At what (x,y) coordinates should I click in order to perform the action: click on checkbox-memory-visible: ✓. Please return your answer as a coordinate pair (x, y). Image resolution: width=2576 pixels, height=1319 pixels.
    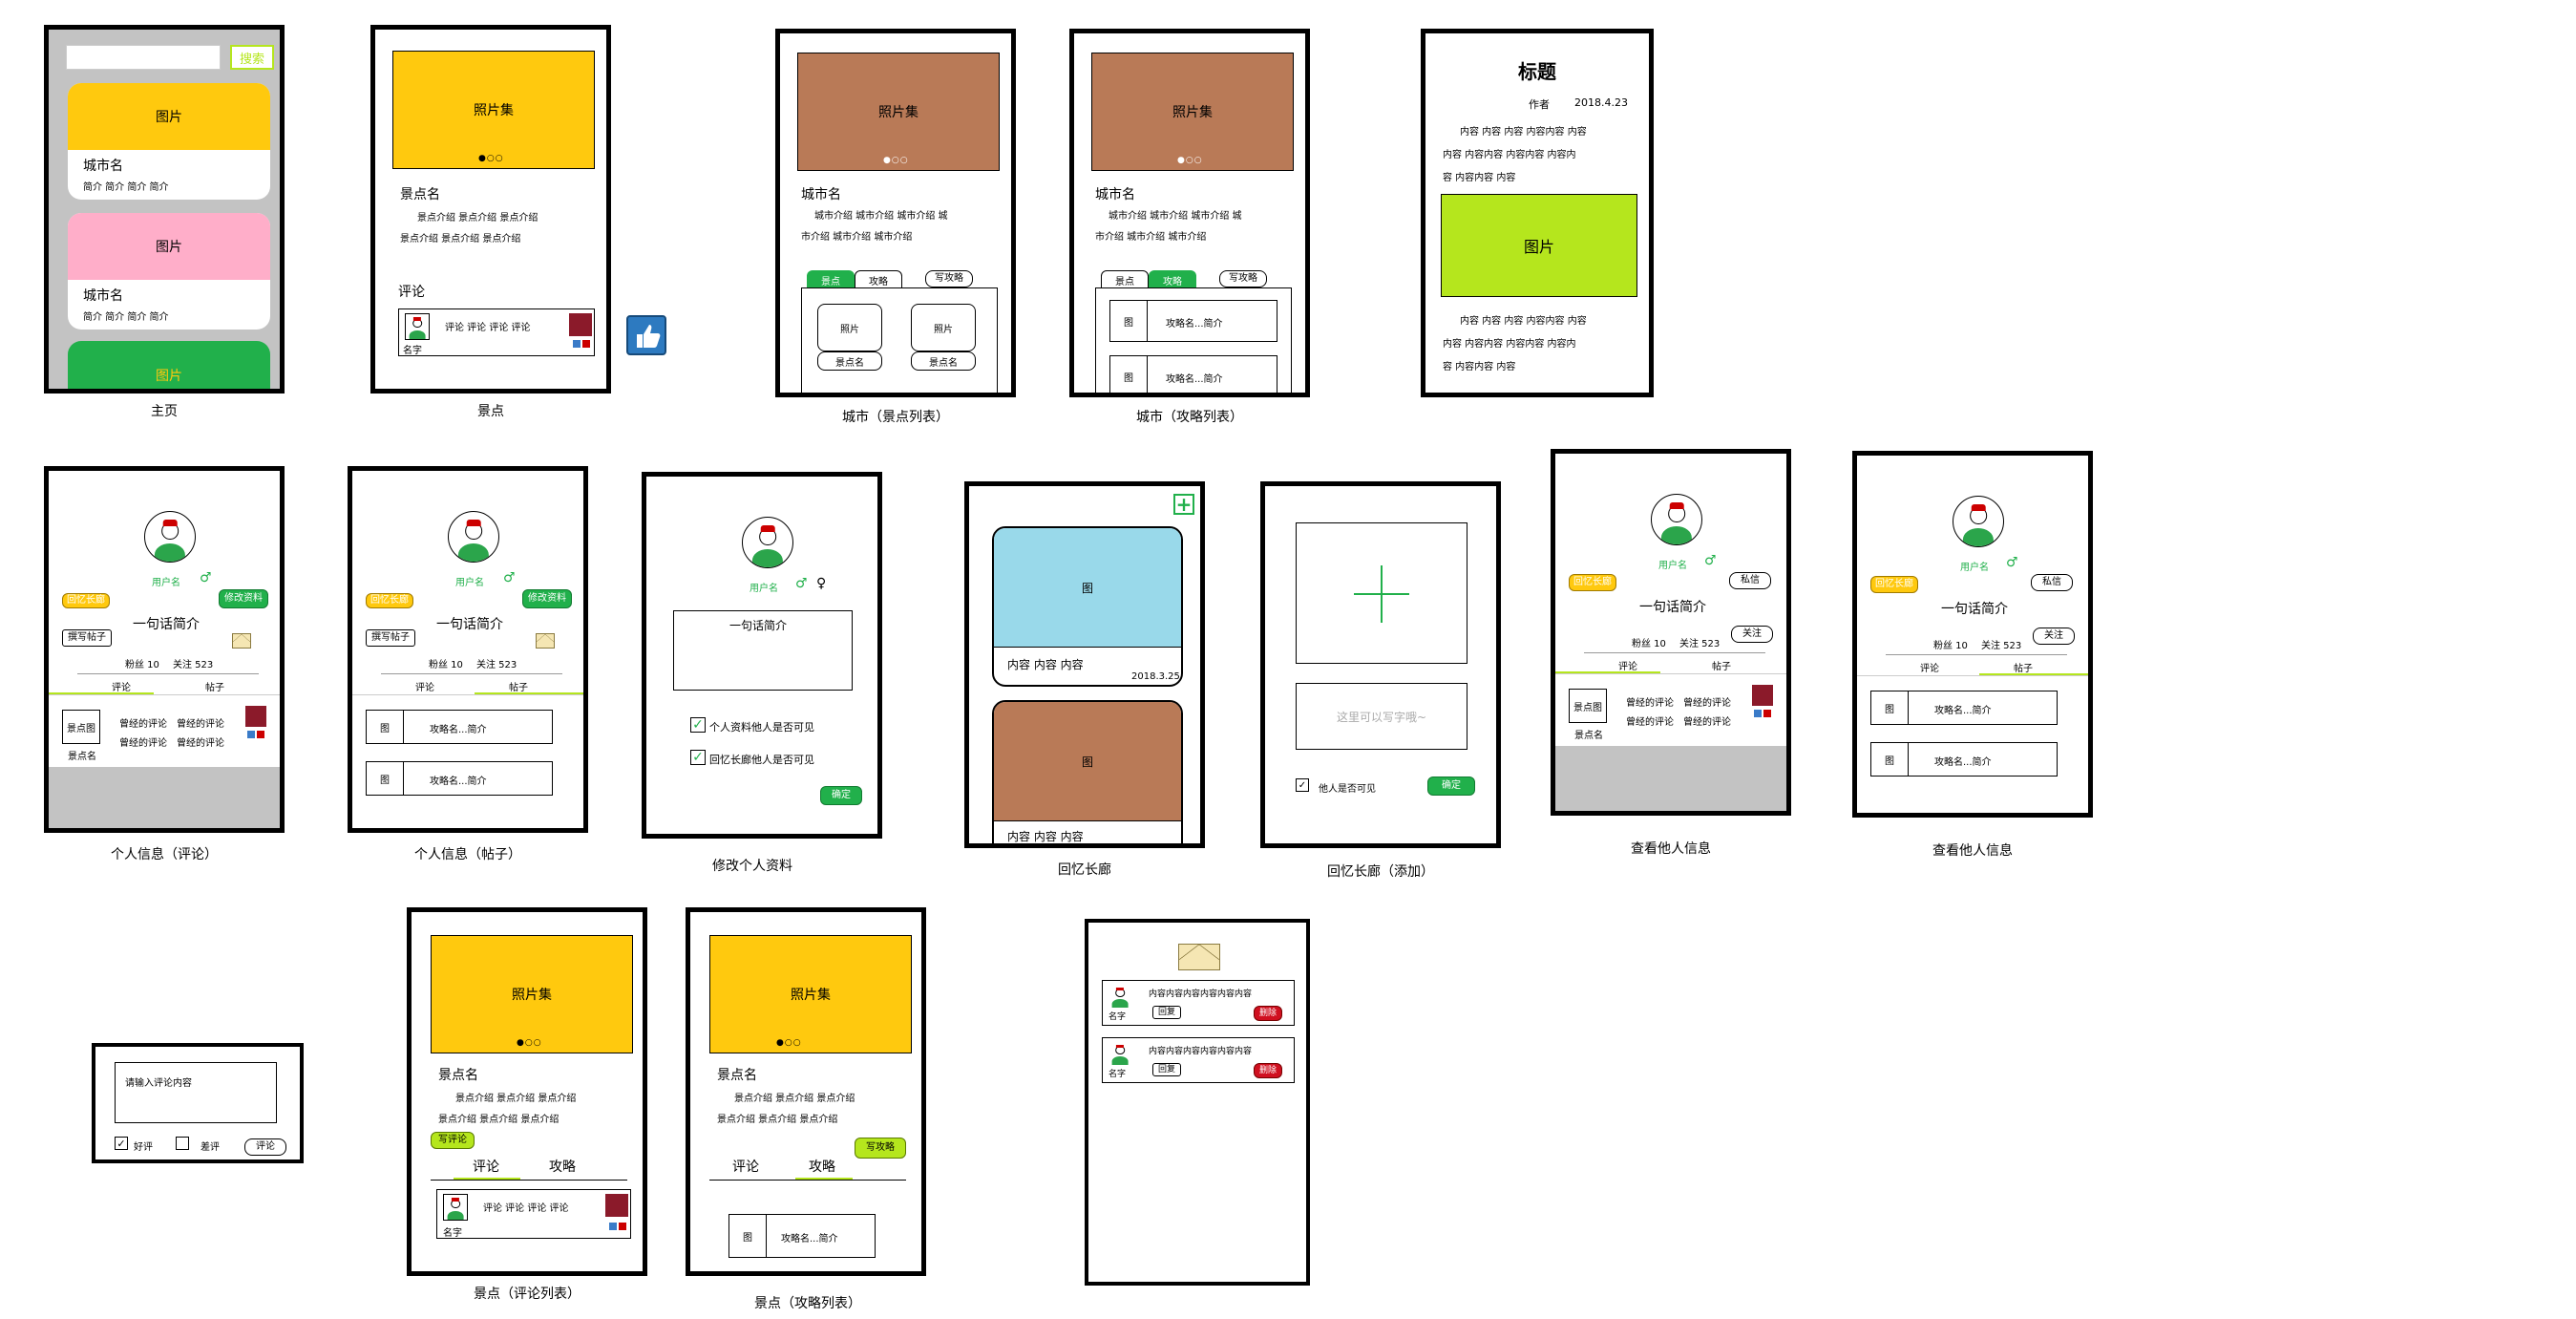
    Looking at the image, I should click on (698, 758).